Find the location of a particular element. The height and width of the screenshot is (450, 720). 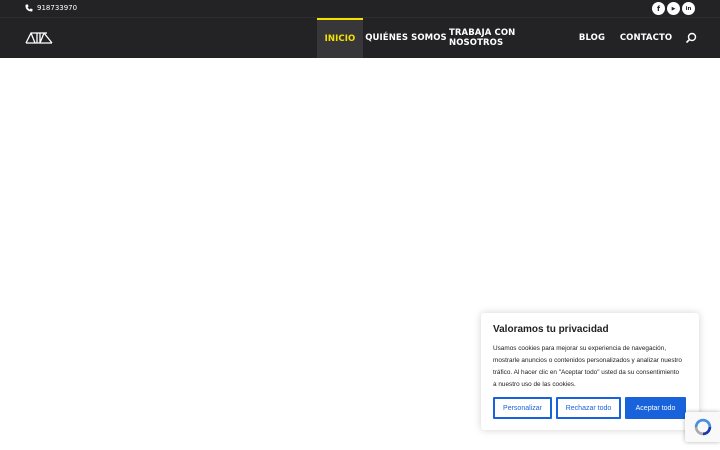

reject-all-button: Rechazar todo is located at coordinates (588, 408).